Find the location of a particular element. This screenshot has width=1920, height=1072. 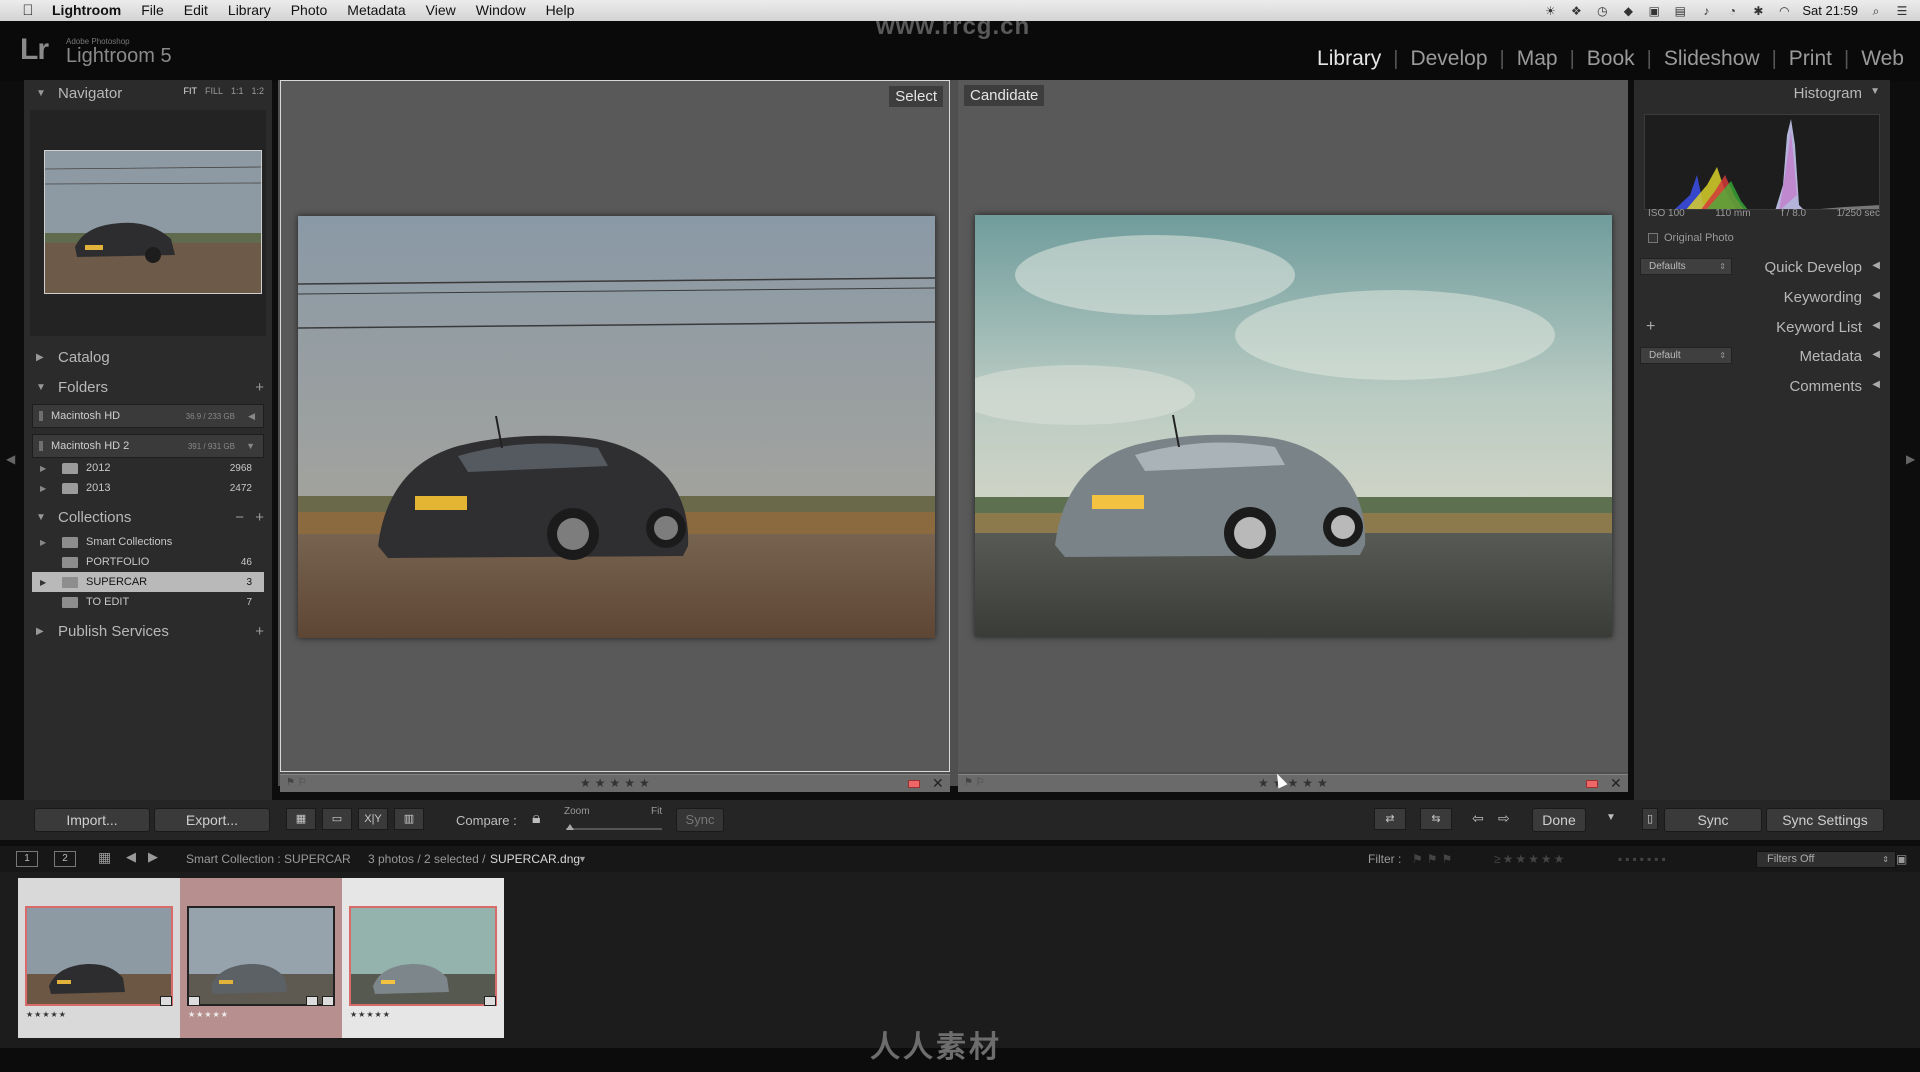

volume-menu-icon: ◀ is located at coordinates (251, 416).